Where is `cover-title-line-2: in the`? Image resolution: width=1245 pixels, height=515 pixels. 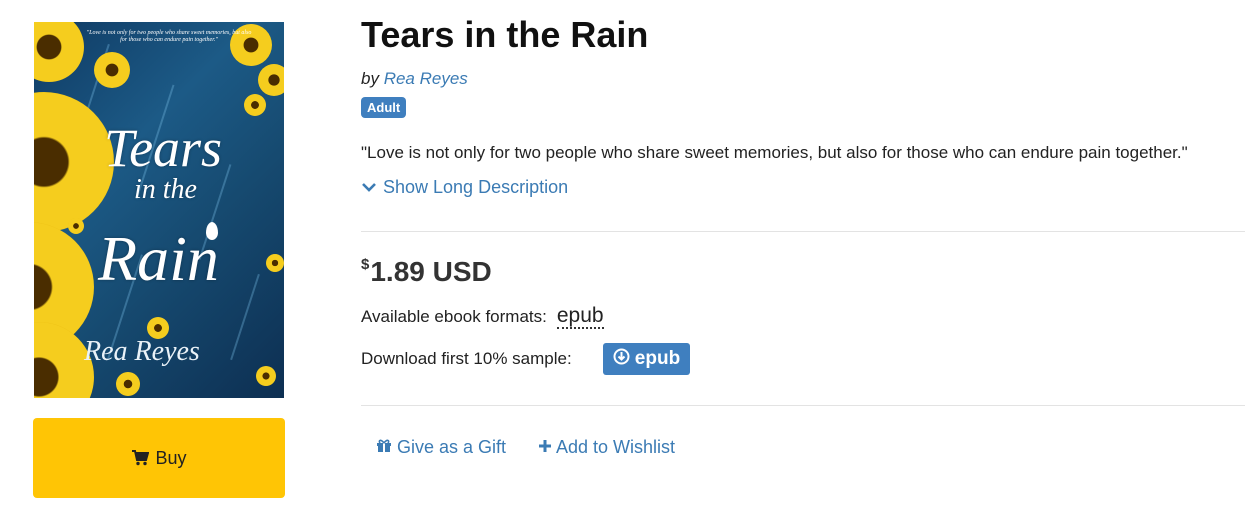 cover-title-line-2: in the is located at coordinates (165, 189).